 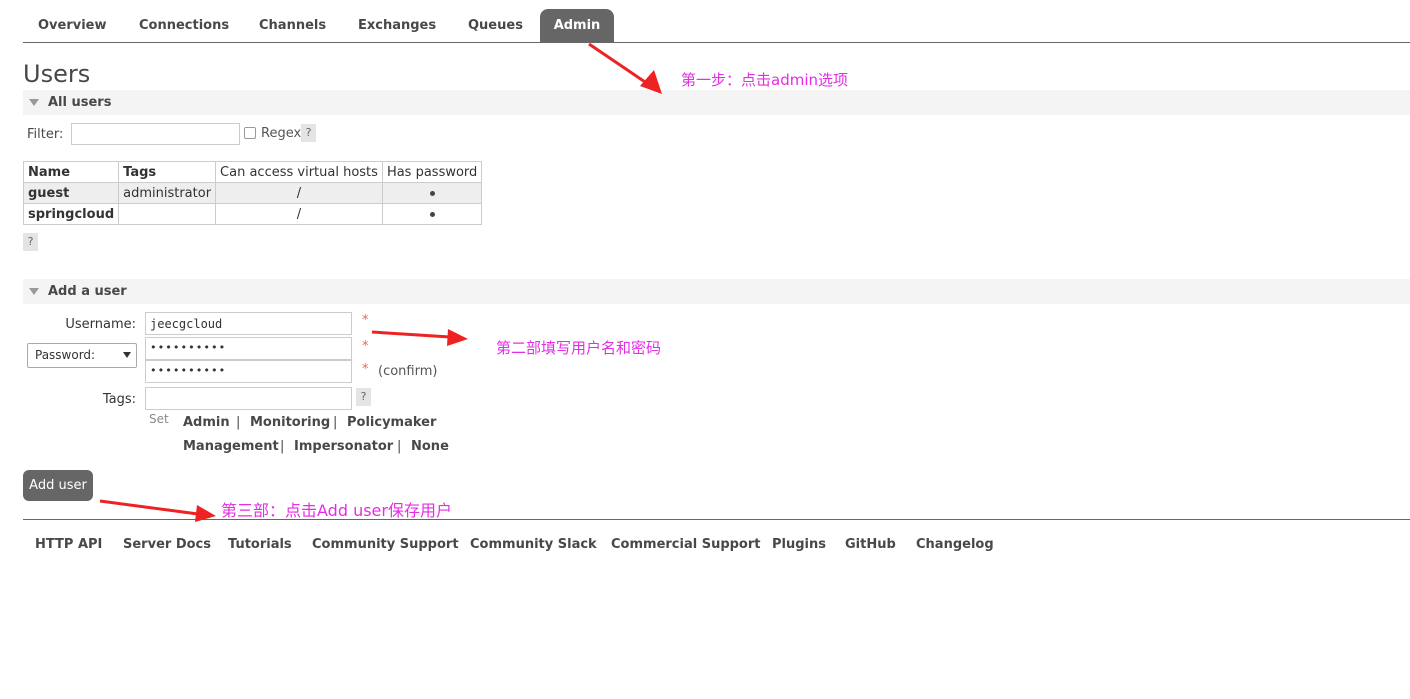 I want to click on annotation-step2: 第二部填写用户名和密码, so click(x=579, y=348).